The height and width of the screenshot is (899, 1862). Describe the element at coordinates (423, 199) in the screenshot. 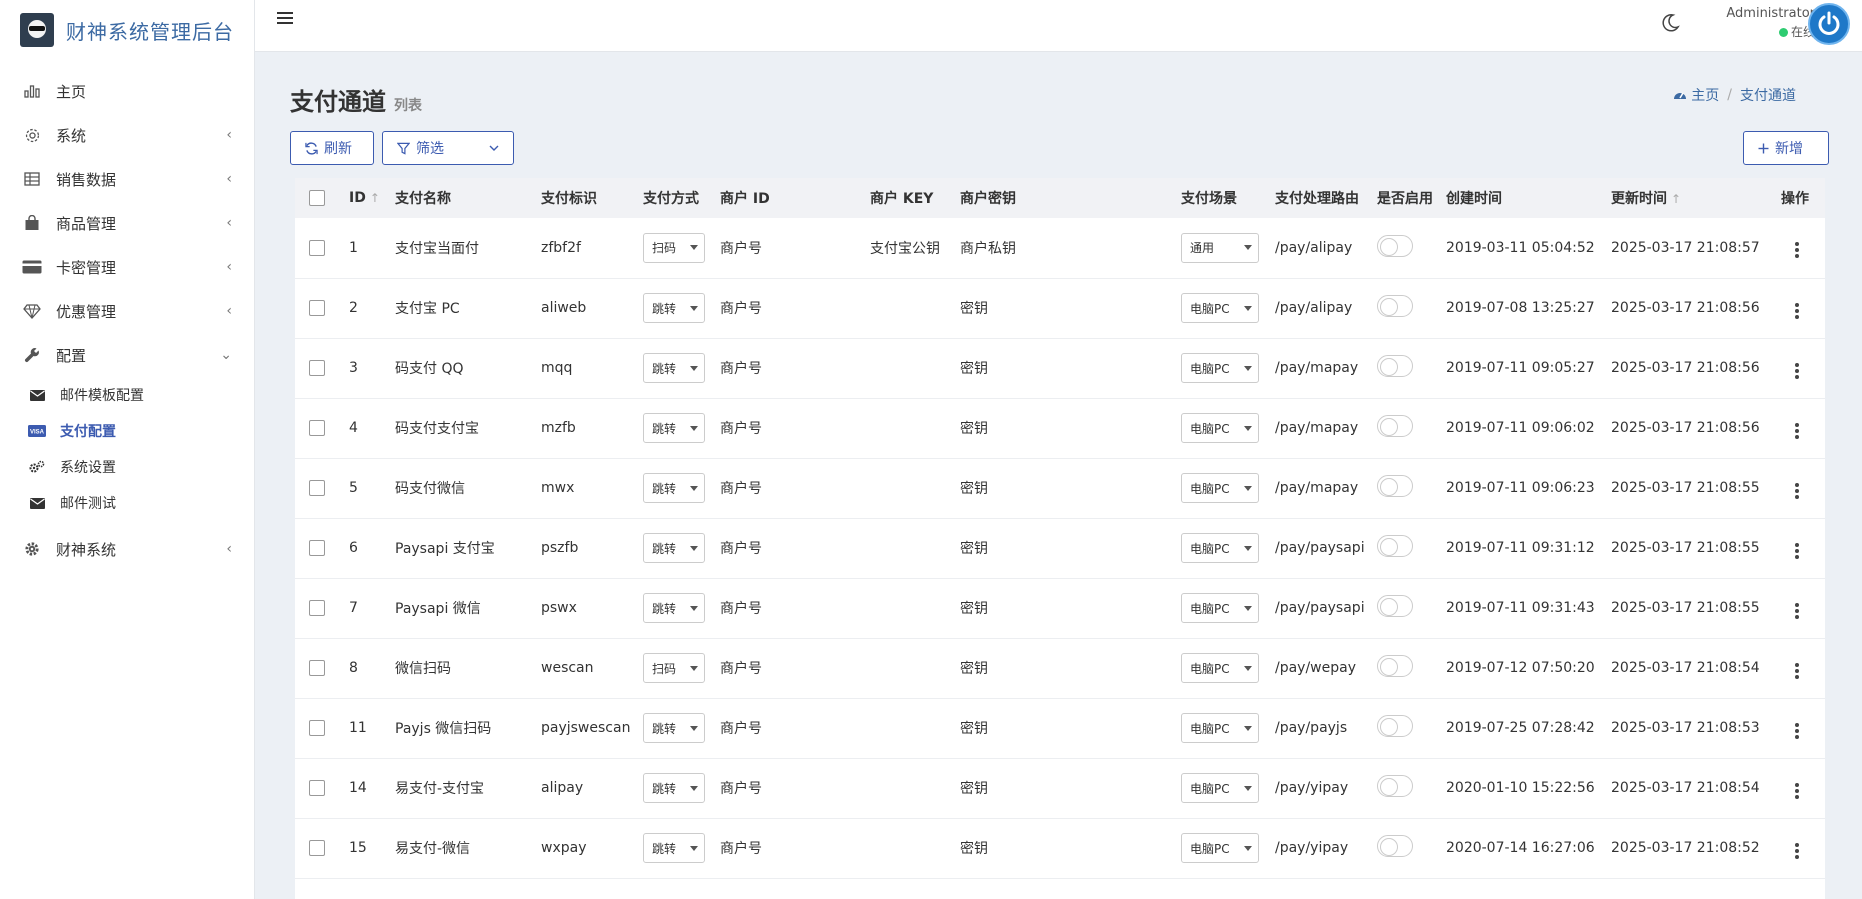

I see `column-header-name: 支付名称` at that location.